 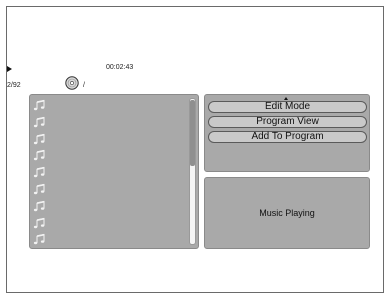 What do you see at coordinates (84, 85) in the screenshot?
I see `current-path: /` at bounding box center [84, 85].